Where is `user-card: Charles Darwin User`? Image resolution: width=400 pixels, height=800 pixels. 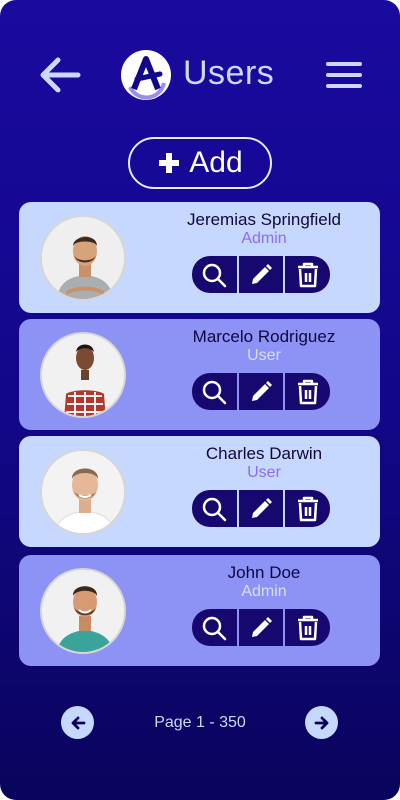 user-card: Charles Darwin User is located at coordinates (199, 491).